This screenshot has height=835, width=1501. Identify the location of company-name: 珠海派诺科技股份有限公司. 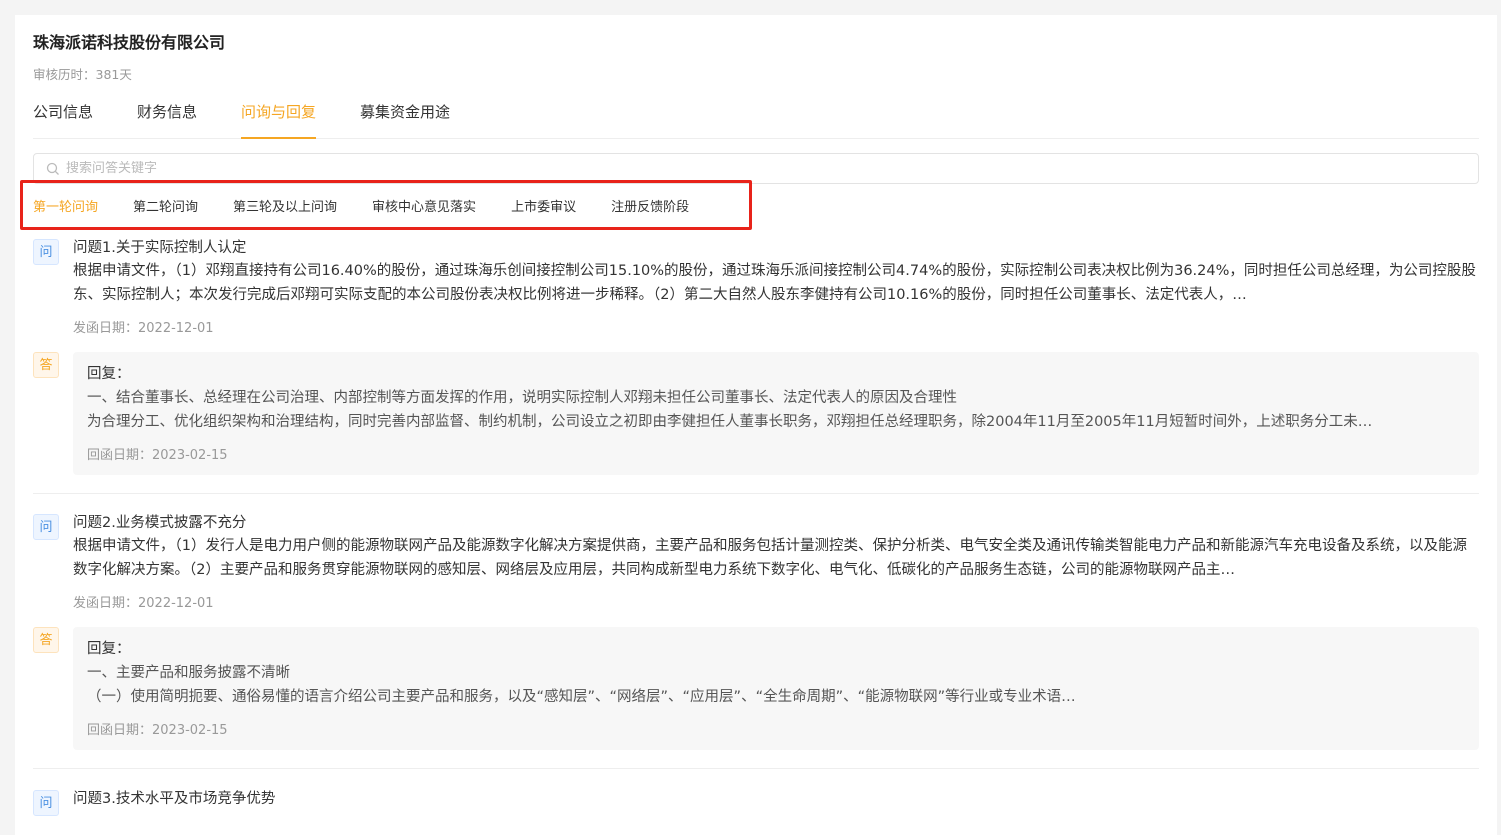
(129, 42).